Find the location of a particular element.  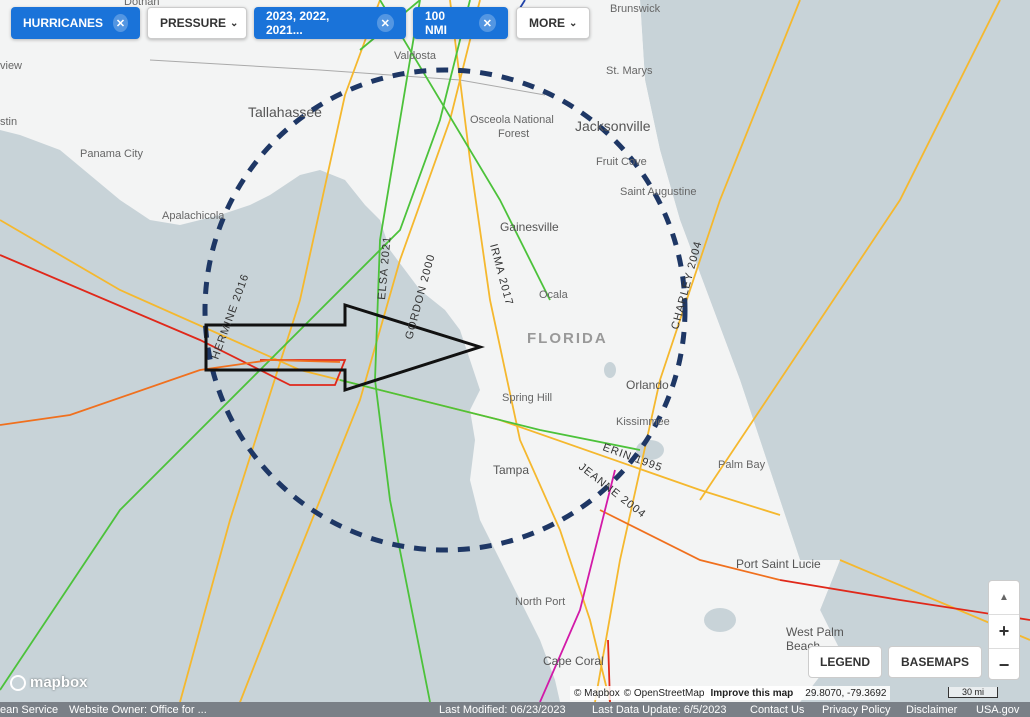

compass-icon: ▲ is located at coordinates (1004, 598).